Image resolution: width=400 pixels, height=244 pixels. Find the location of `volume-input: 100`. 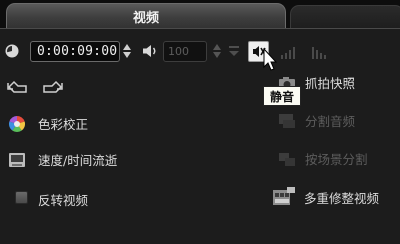

volume-input: 100 is located at coordinates (185, 51).